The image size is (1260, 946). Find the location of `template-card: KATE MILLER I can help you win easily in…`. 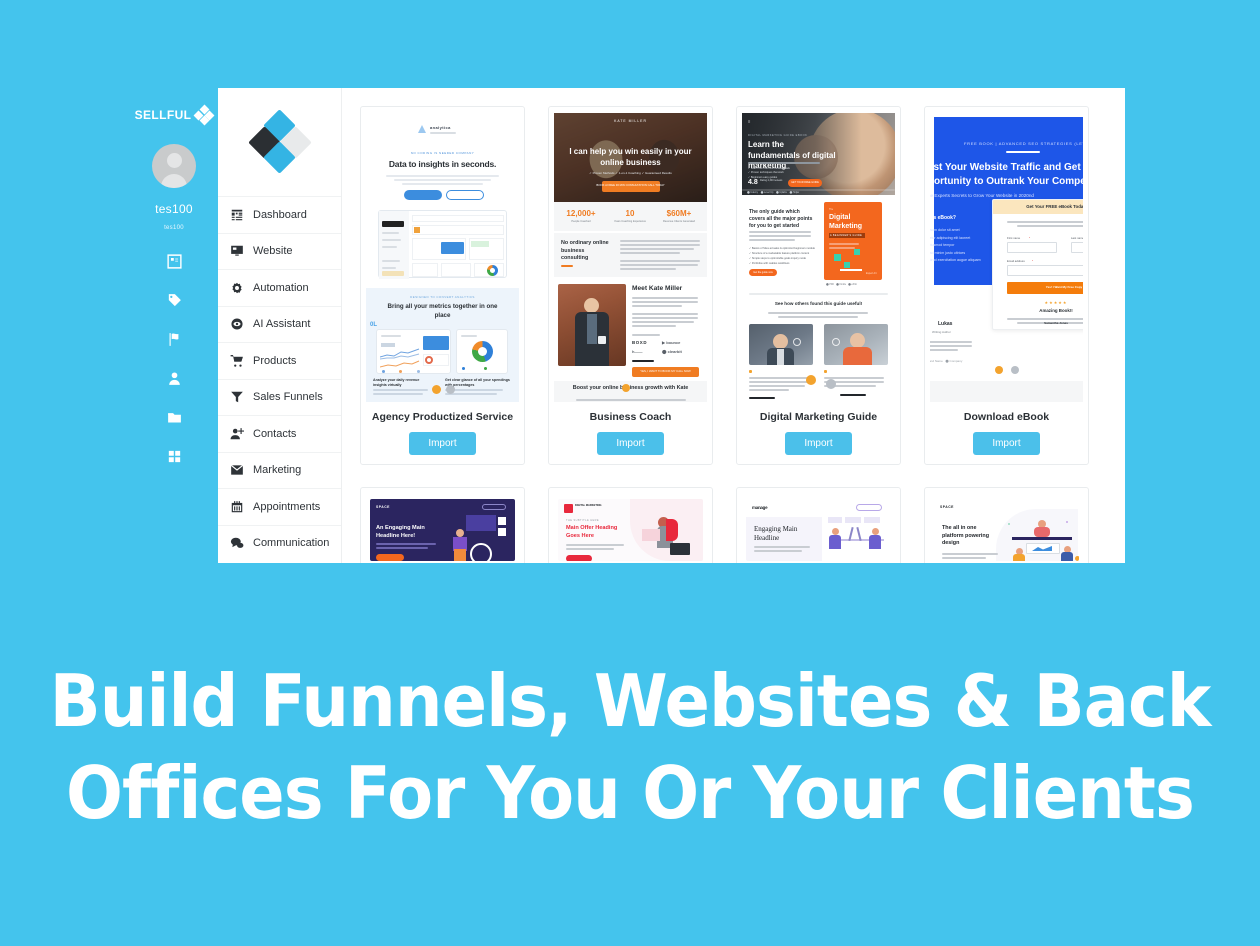

template-card: KATE MILLER I can help you win easily in… is located at coordinates (630, 285).